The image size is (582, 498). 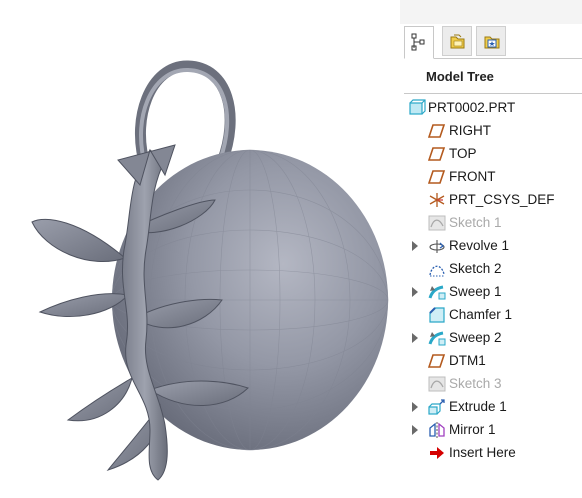 I want to click on mirror-icon, so click(x=437, y=430).